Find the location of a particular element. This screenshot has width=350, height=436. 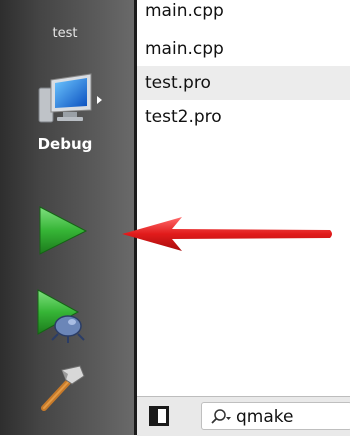

debug-button is located at coordinates (62, 316).